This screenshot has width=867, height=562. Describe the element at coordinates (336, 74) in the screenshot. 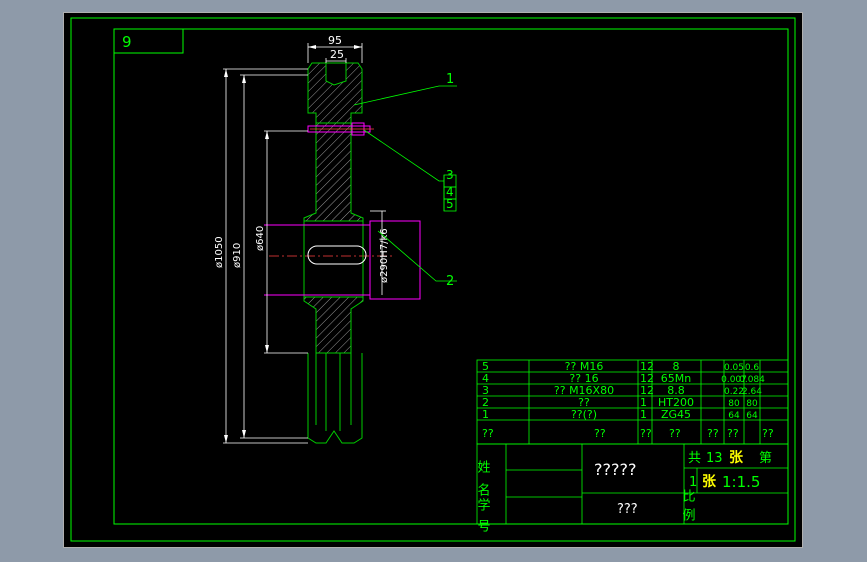

I see `rim-groove` at that location.